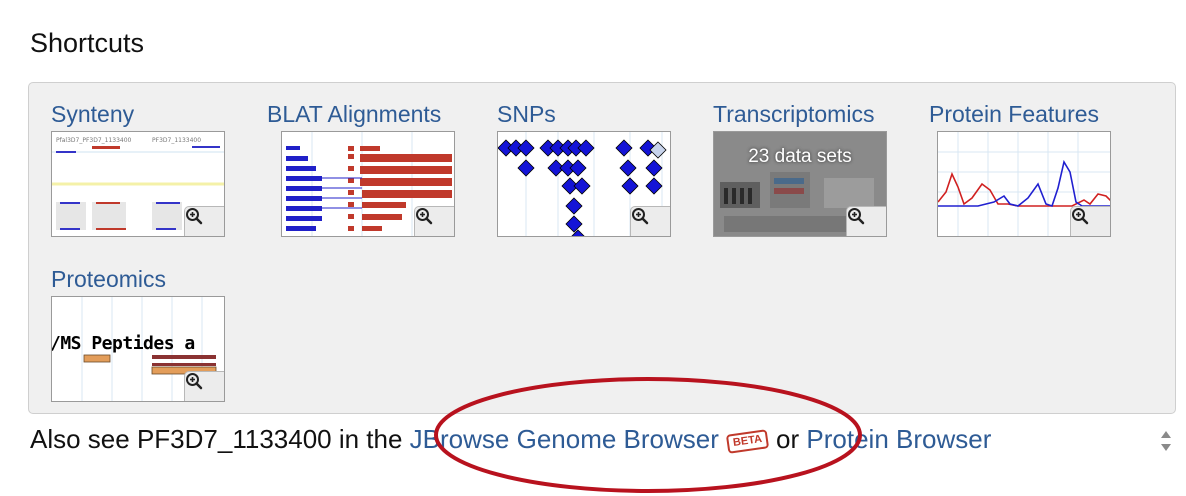 The width and height of the screenshot is (1186, 496). Describe the element at coordinates (866, 221) in the screenshot. I see `transcriptomics-zoom-button` at that location.